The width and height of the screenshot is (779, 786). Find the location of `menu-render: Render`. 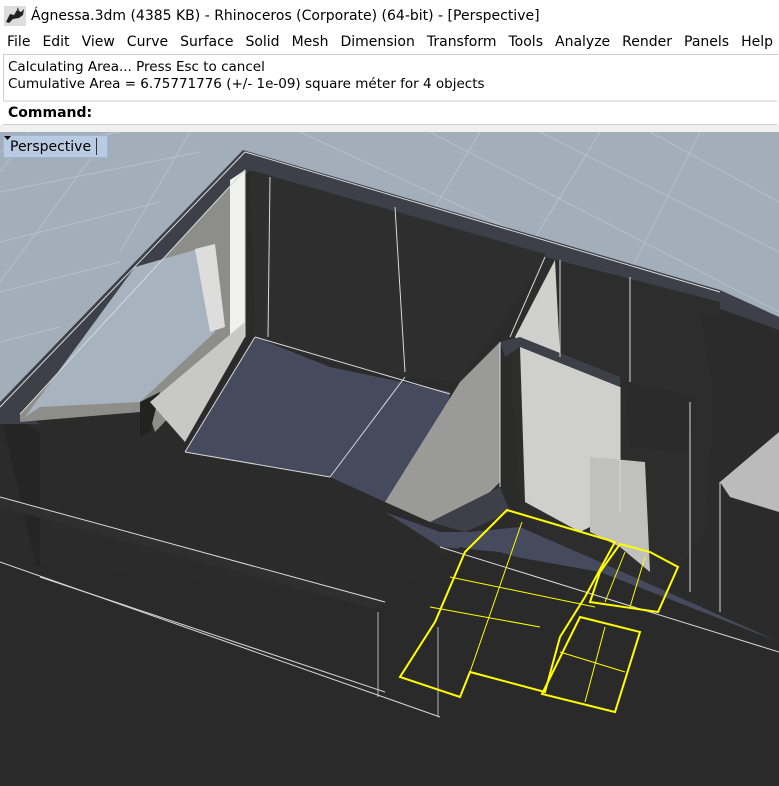

menu-render: Render is located at coordinates (647, 42).